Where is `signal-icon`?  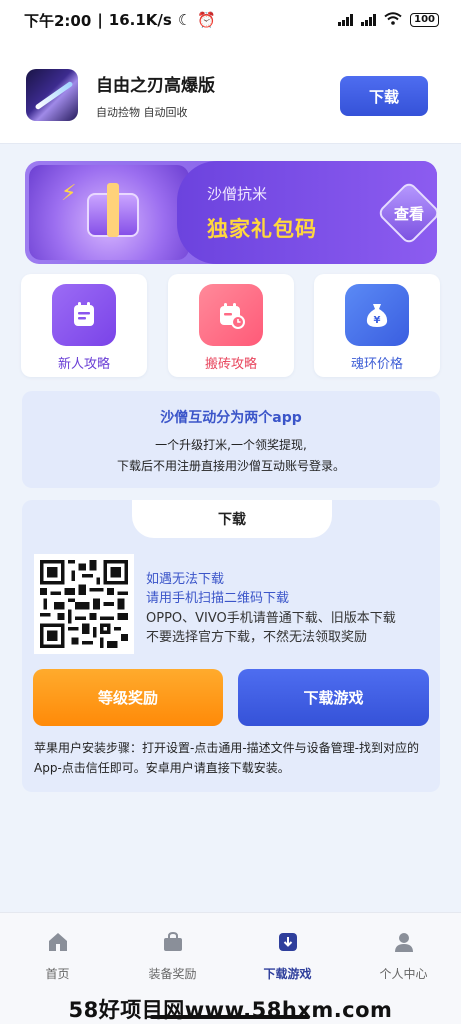 signal-icon is located at coordinates (346, 20).